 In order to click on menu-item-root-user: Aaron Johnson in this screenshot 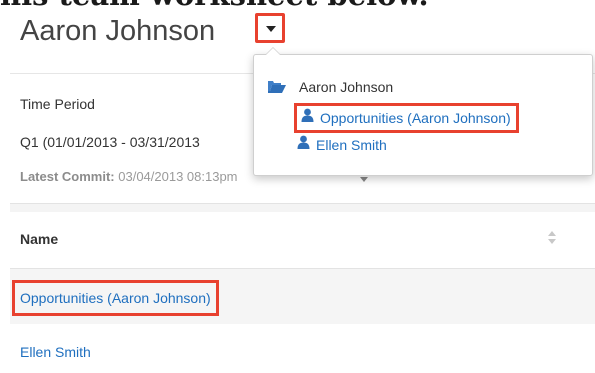, I will do `click(330, 88)`.